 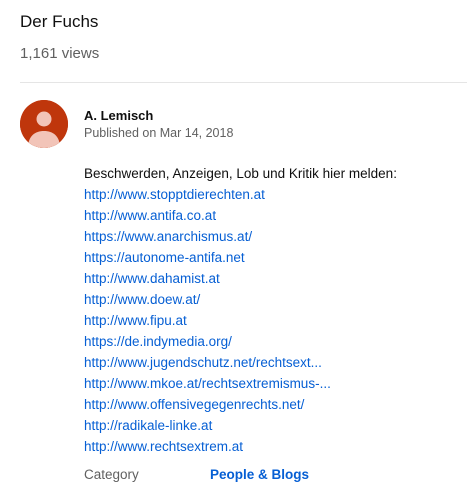 What do you see at coordinates (159, 133) in the screenshot?
I see `publish-date: Published on Mar 14, 2018` at bounding box center [159, 133].